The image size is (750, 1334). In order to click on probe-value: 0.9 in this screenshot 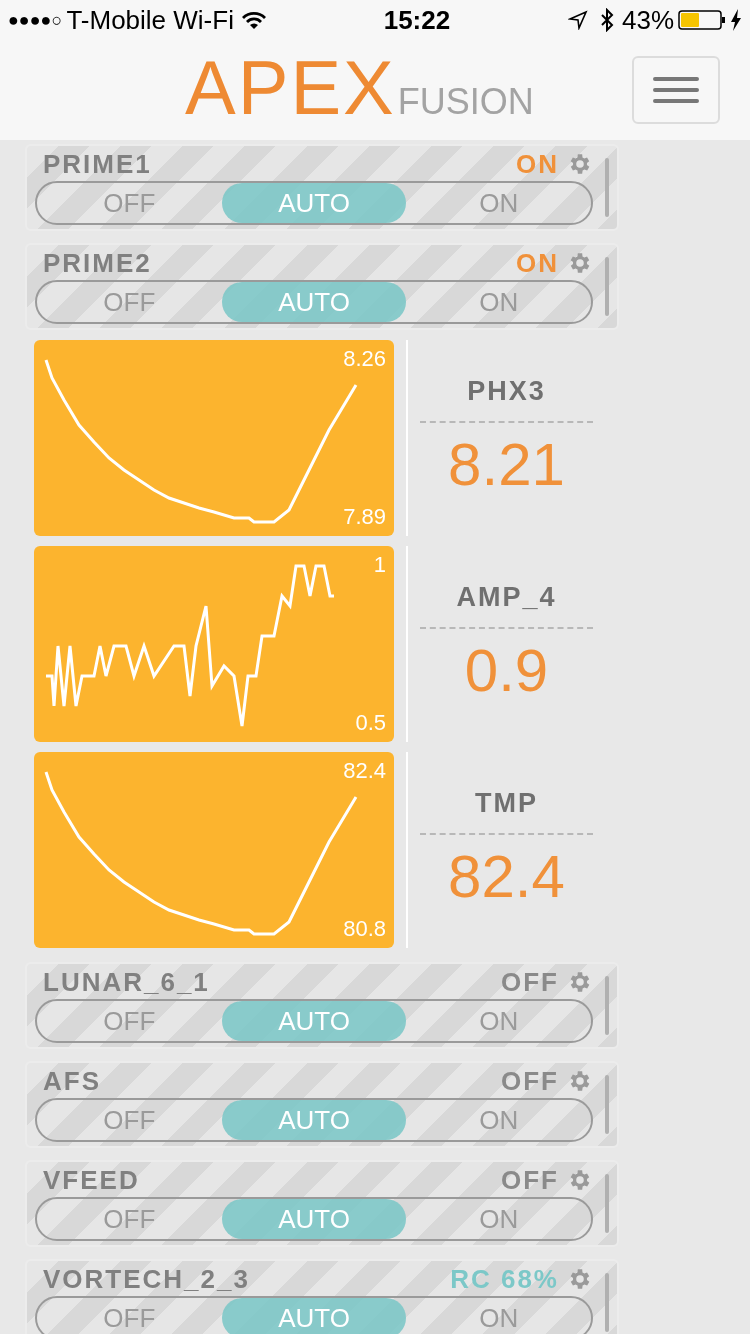, I will do `click(506, 671)`.